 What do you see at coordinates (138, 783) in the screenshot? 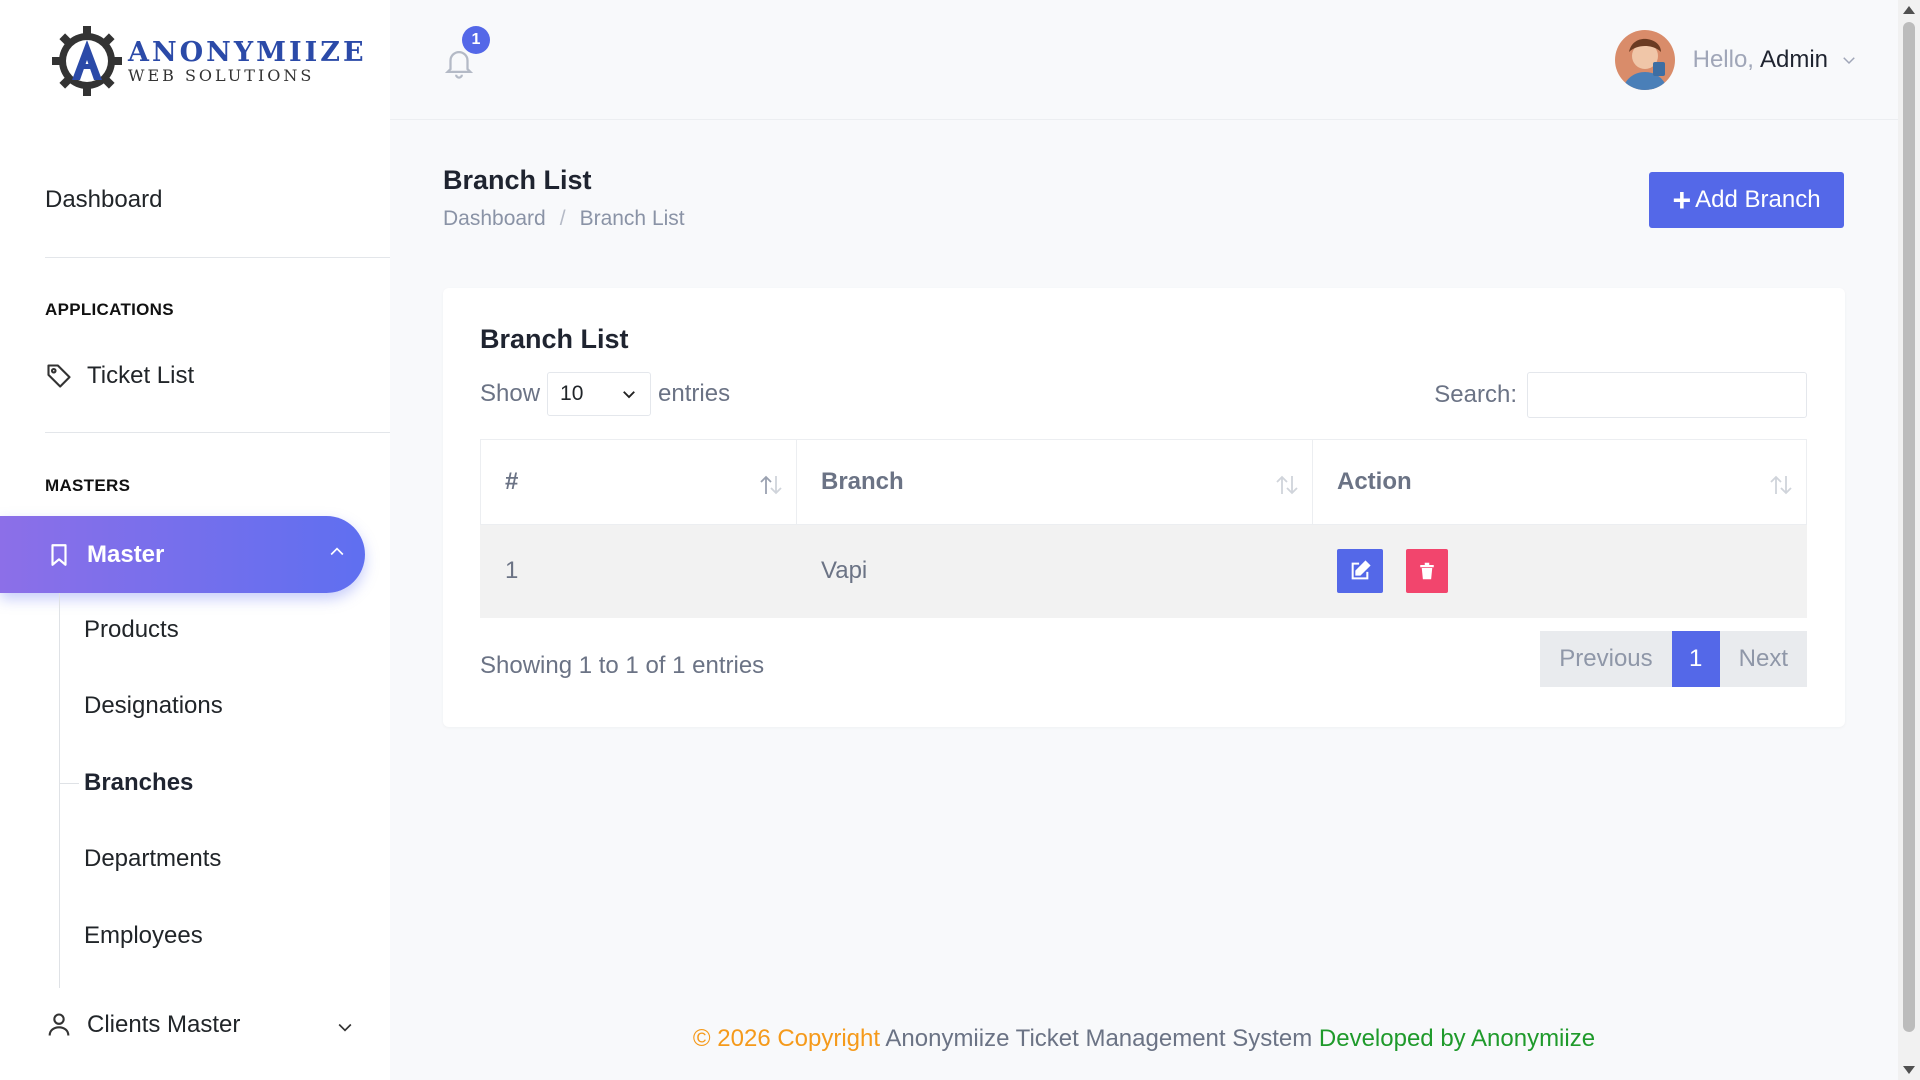
I see `sidebar-subitem-branches: Branches` at bounding box center [138, 783].